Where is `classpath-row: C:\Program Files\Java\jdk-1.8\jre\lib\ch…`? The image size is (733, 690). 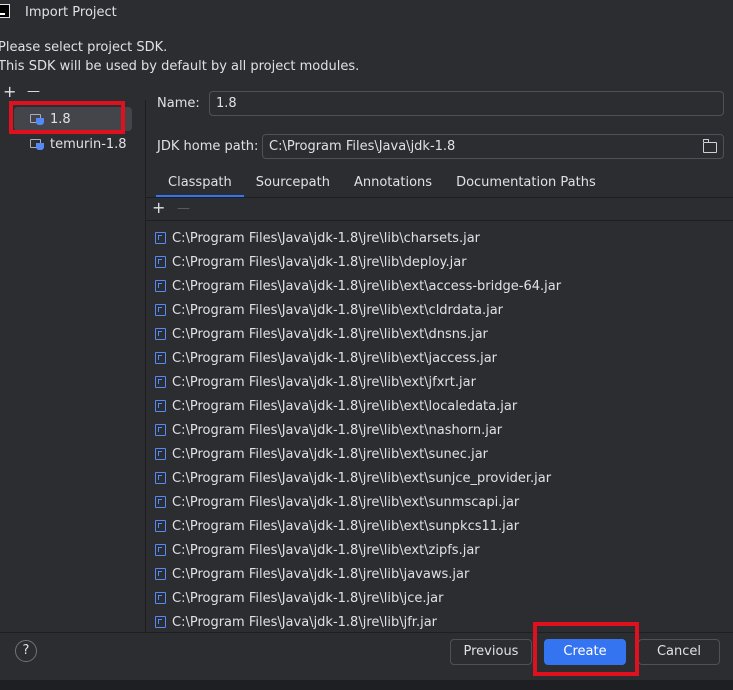 classpath-row: C:\Program Files\Java\jdk-1.8\jre\lib\ch… is located at coordinates (439, 238).